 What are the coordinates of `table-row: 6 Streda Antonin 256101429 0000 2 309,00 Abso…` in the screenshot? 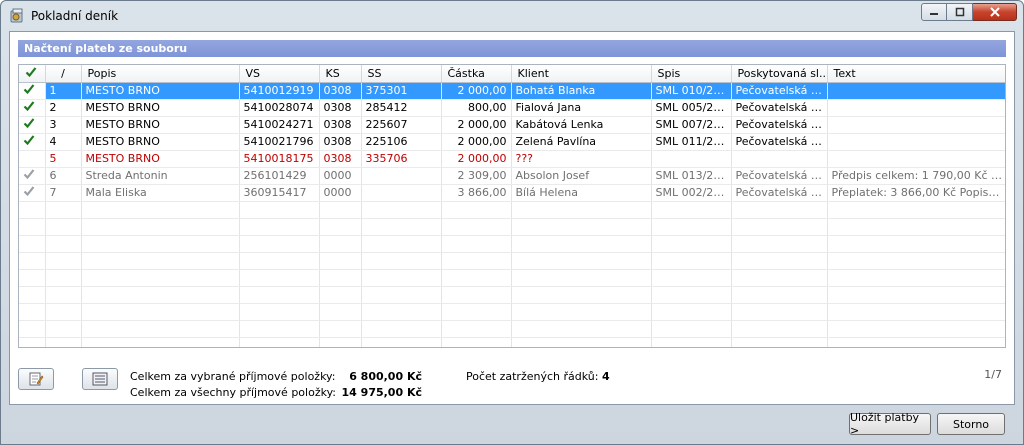 It's located at (512, 176).